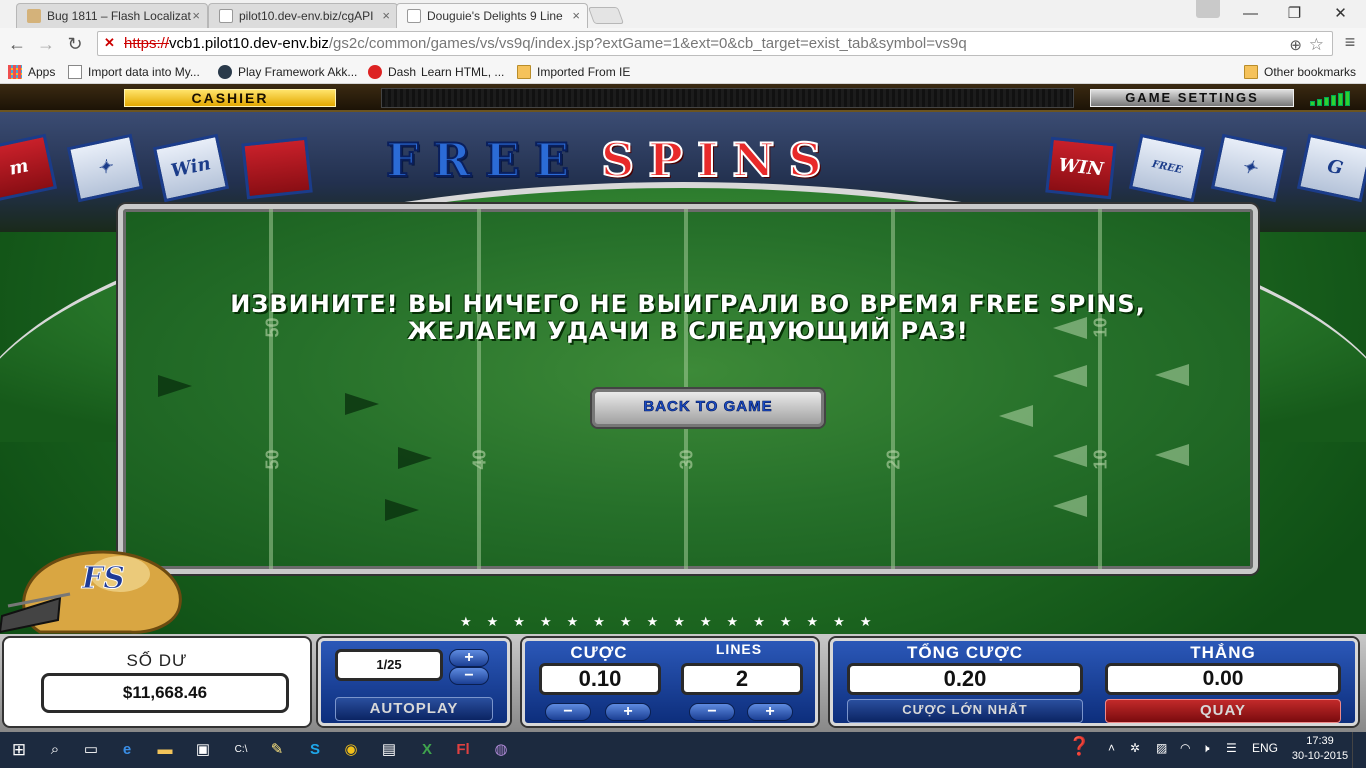 This screenshot has width=1366, height=768. I want to click on forward-arrow-icon: →, so click(46, 44).